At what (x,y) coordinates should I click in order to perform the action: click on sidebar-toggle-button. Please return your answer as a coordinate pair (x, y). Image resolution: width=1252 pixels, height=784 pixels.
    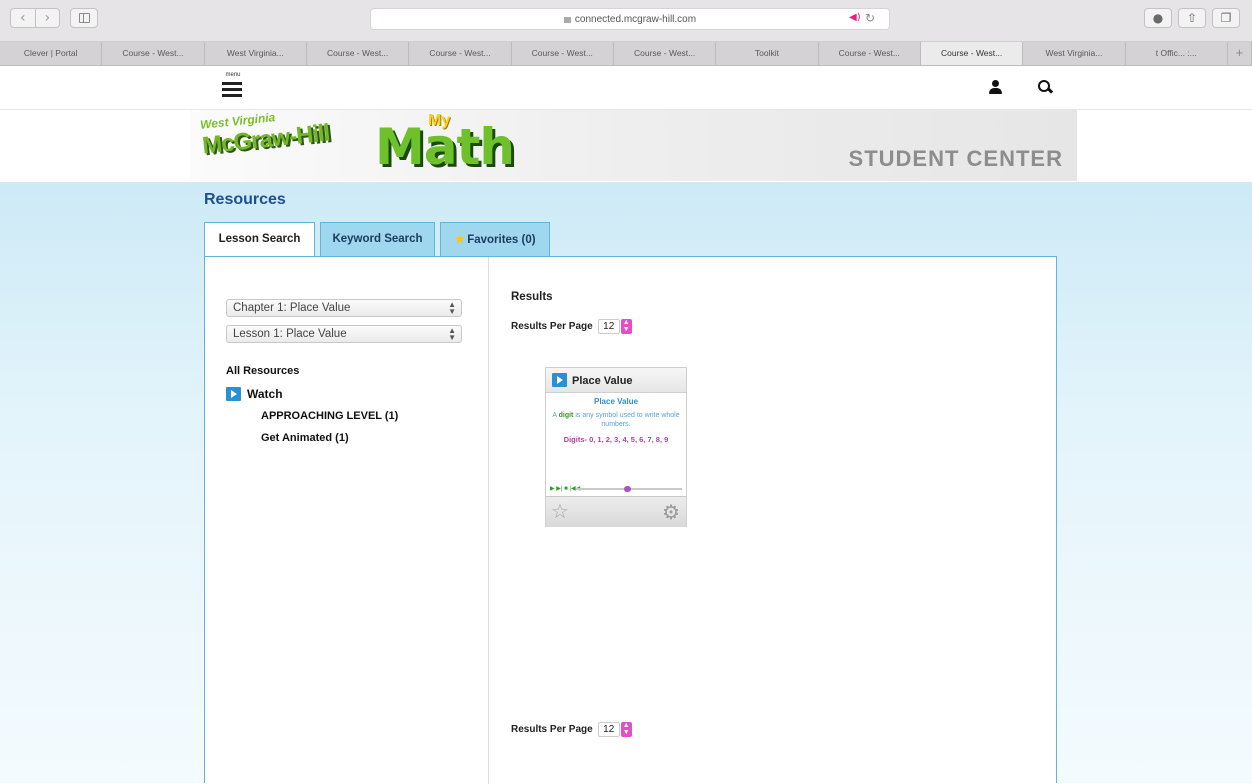
    Looking at the image, I should click on (84, 18).